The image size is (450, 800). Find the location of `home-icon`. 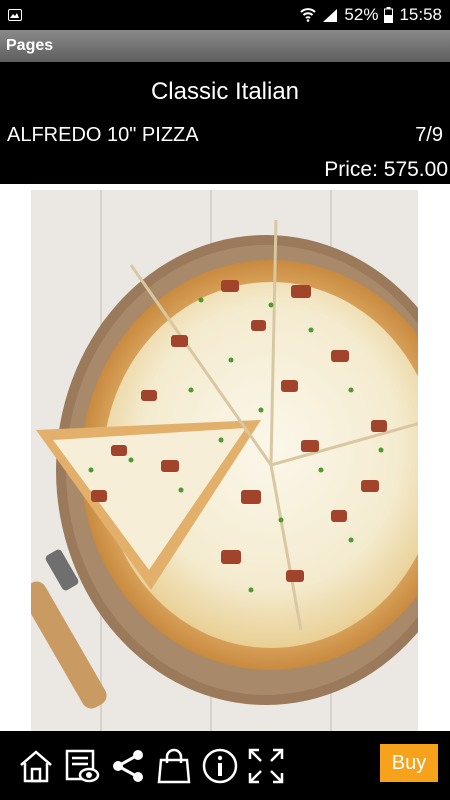

home-icon is located at coordinates (36, 766).